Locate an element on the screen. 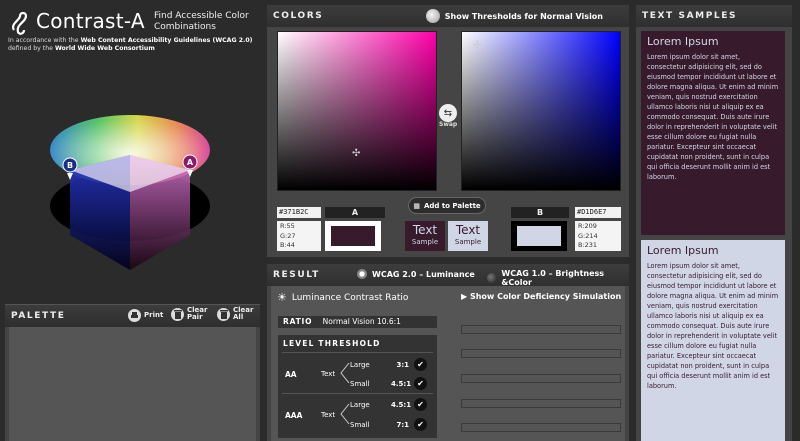  swap-label: Swap is located at coordinates (448, 124).